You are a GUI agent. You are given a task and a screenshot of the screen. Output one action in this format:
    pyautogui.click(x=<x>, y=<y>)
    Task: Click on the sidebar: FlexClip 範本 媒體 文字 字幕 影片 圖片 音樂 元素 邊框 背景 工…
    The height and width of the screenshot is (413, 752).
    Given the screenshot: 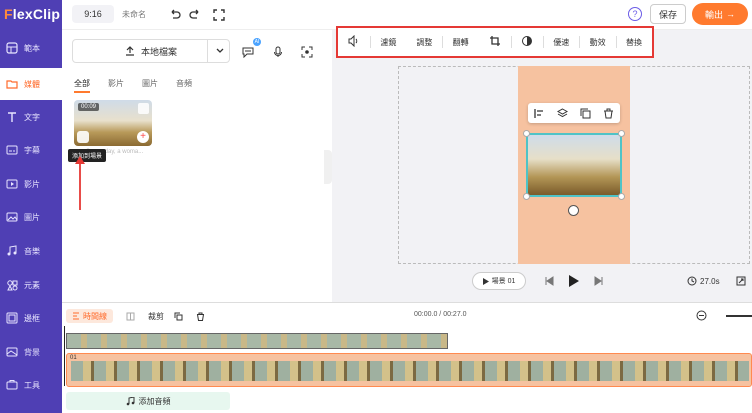 What is the action you would take?
    pyautogui.click(x=31, y=206)
    